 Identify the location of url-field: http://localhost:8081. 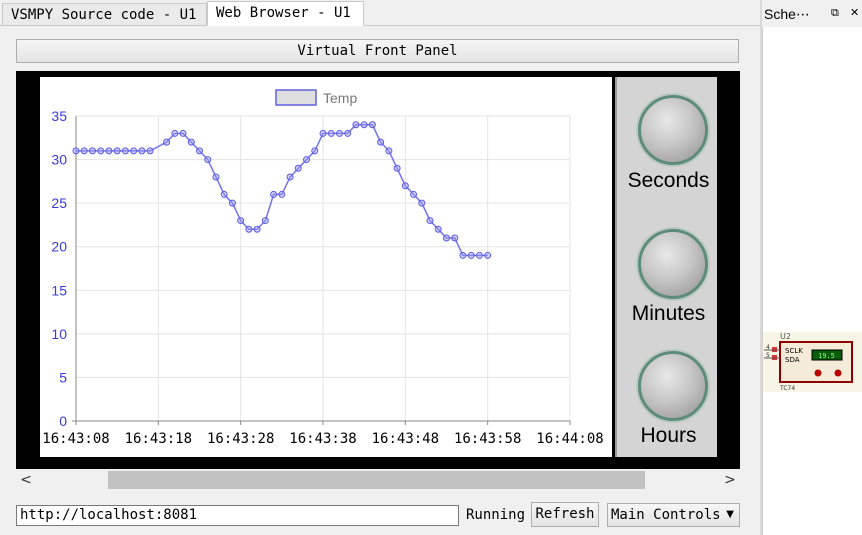
(237, 515).